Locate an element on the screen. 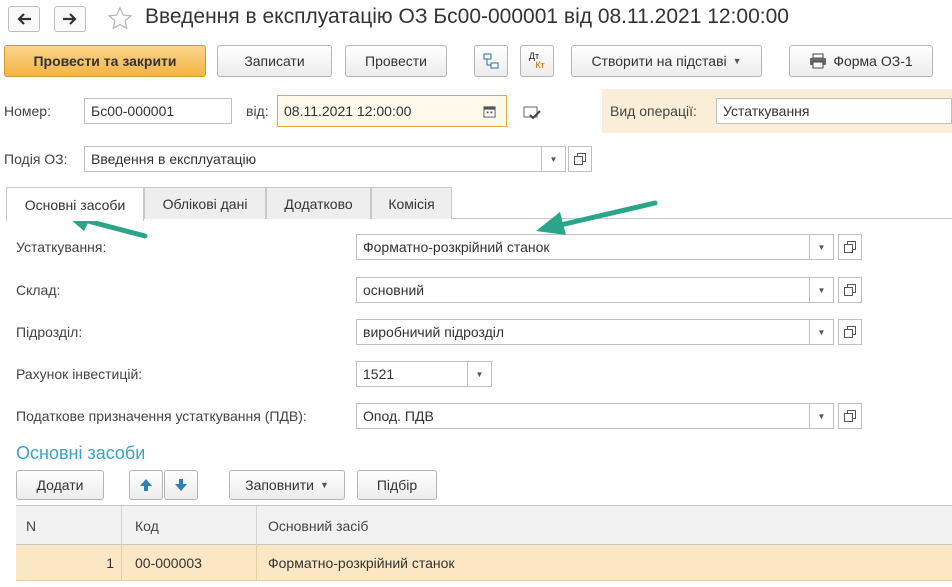 The height and width of the screenshot is (587, 952). printer-icon is located at coordinates (818, 61).